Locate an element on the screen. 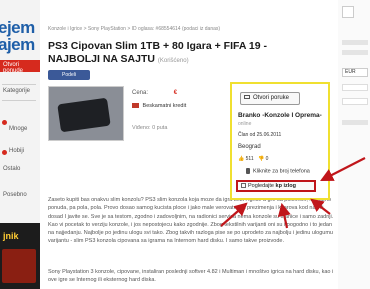  envelope-icon is located at coordinates (247, 97).